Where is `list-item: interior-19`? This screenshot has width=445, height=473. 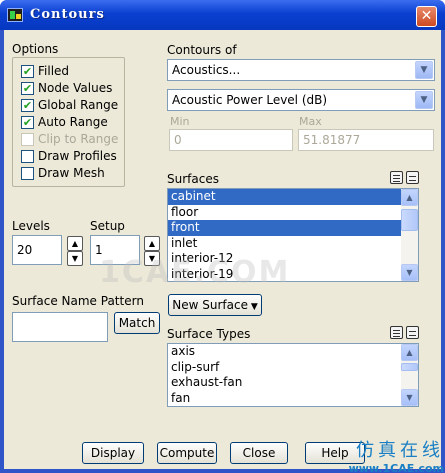 list-item: interior-19 is located at coordinates (293, 274).